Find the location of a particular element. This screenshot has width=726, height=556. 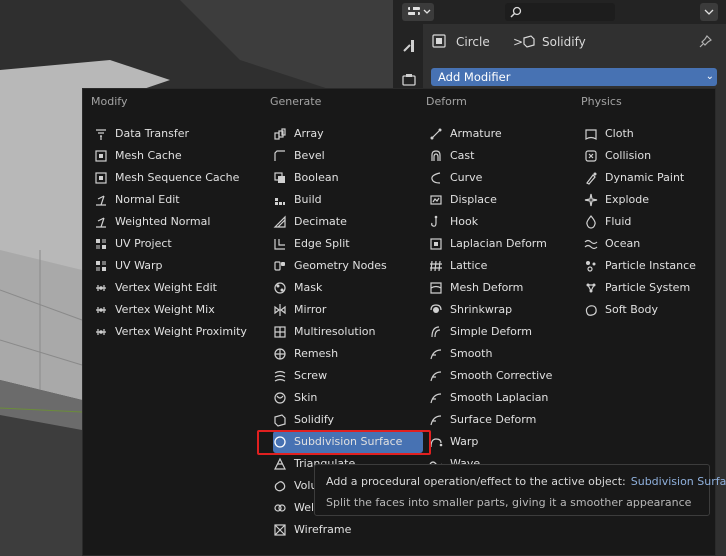

menu-item-ocean: Ocean is located at coordinates (655, 244).